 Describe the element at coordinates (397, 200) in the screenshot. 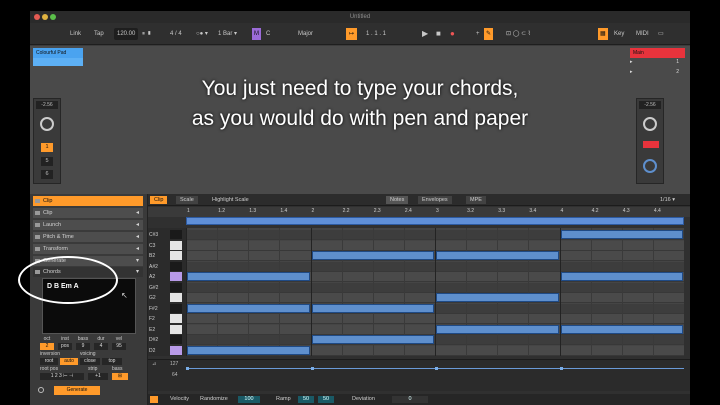

I see `tab-notes: Notes` at that location.